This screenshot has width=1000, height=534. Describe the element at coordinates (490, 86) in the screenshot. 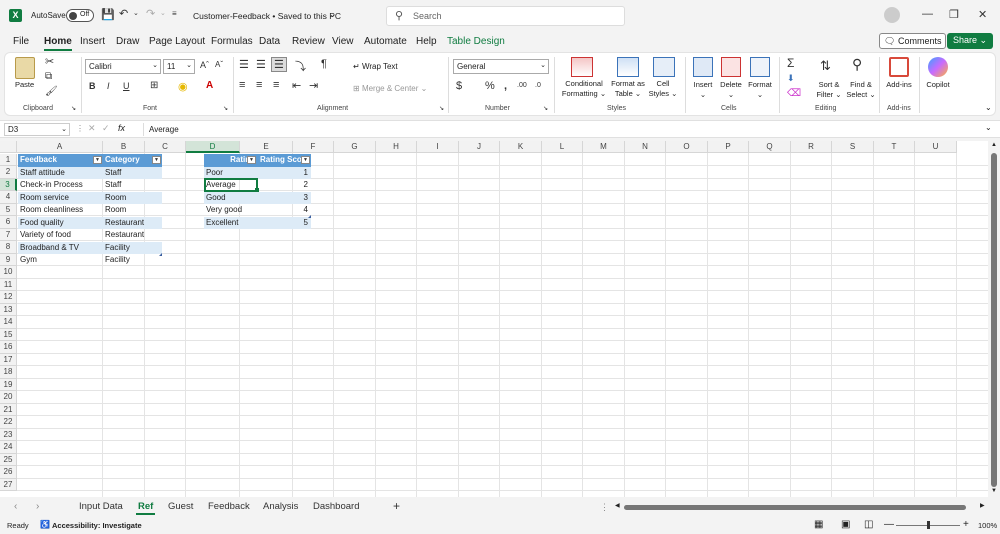

I see `percent-icon: %` at that location.